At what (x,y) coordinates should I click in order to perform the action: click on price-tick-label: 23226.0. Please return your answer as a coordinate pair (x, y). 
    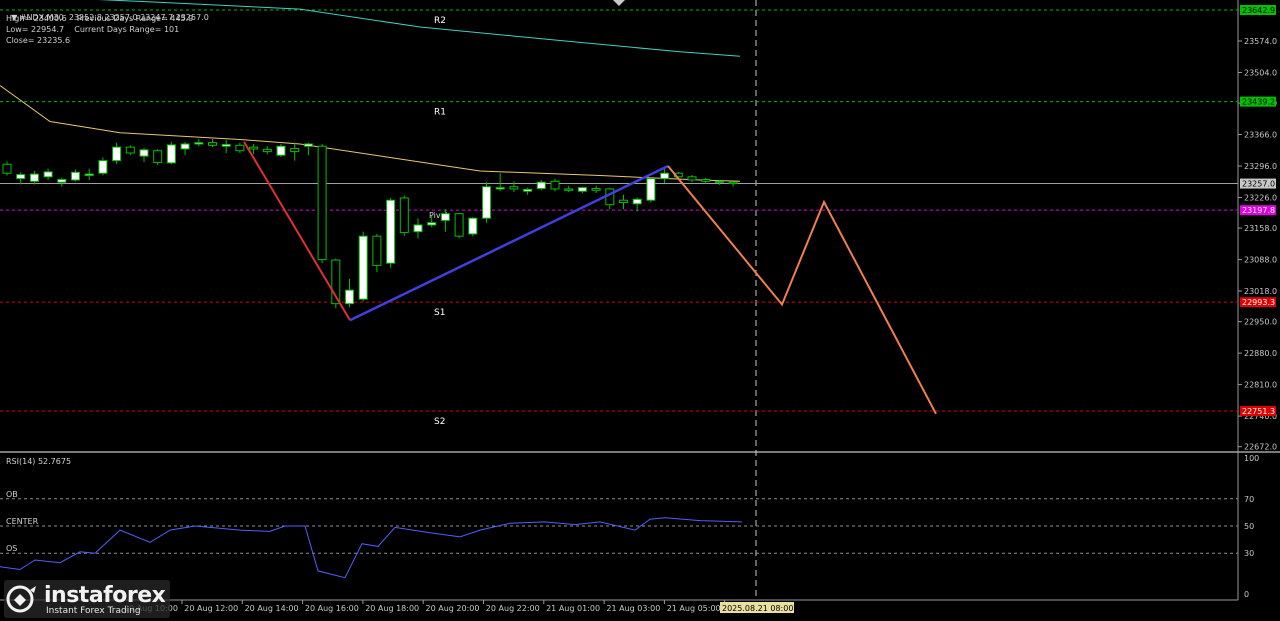
    Looking at the image, I should click on (1260, 198).